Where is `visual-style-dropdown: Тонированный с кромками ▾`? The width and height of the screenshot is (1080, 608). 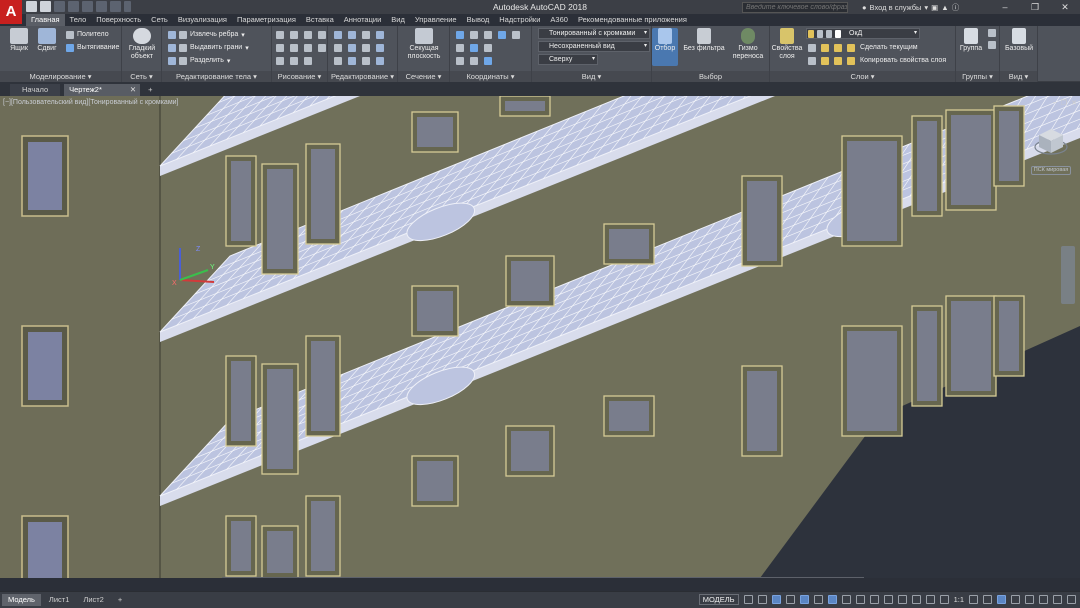 visual-style-dropdown: Тонированный с кромками ▾ is located at coordinates (594, 33).